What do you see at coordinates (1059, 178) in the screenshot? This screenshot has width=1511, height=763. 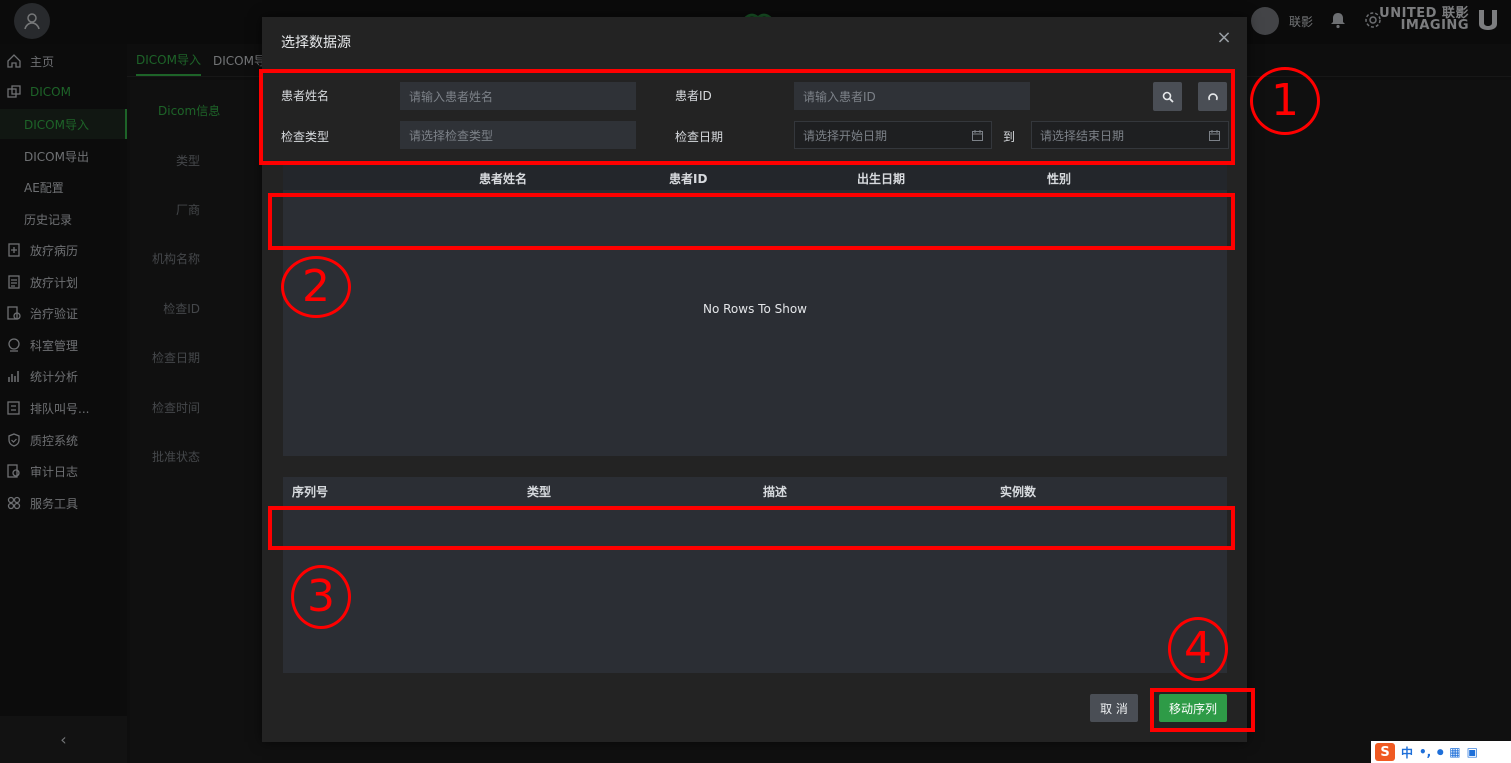 I see `column-header: 性别` at bounding box center [1059, 178].